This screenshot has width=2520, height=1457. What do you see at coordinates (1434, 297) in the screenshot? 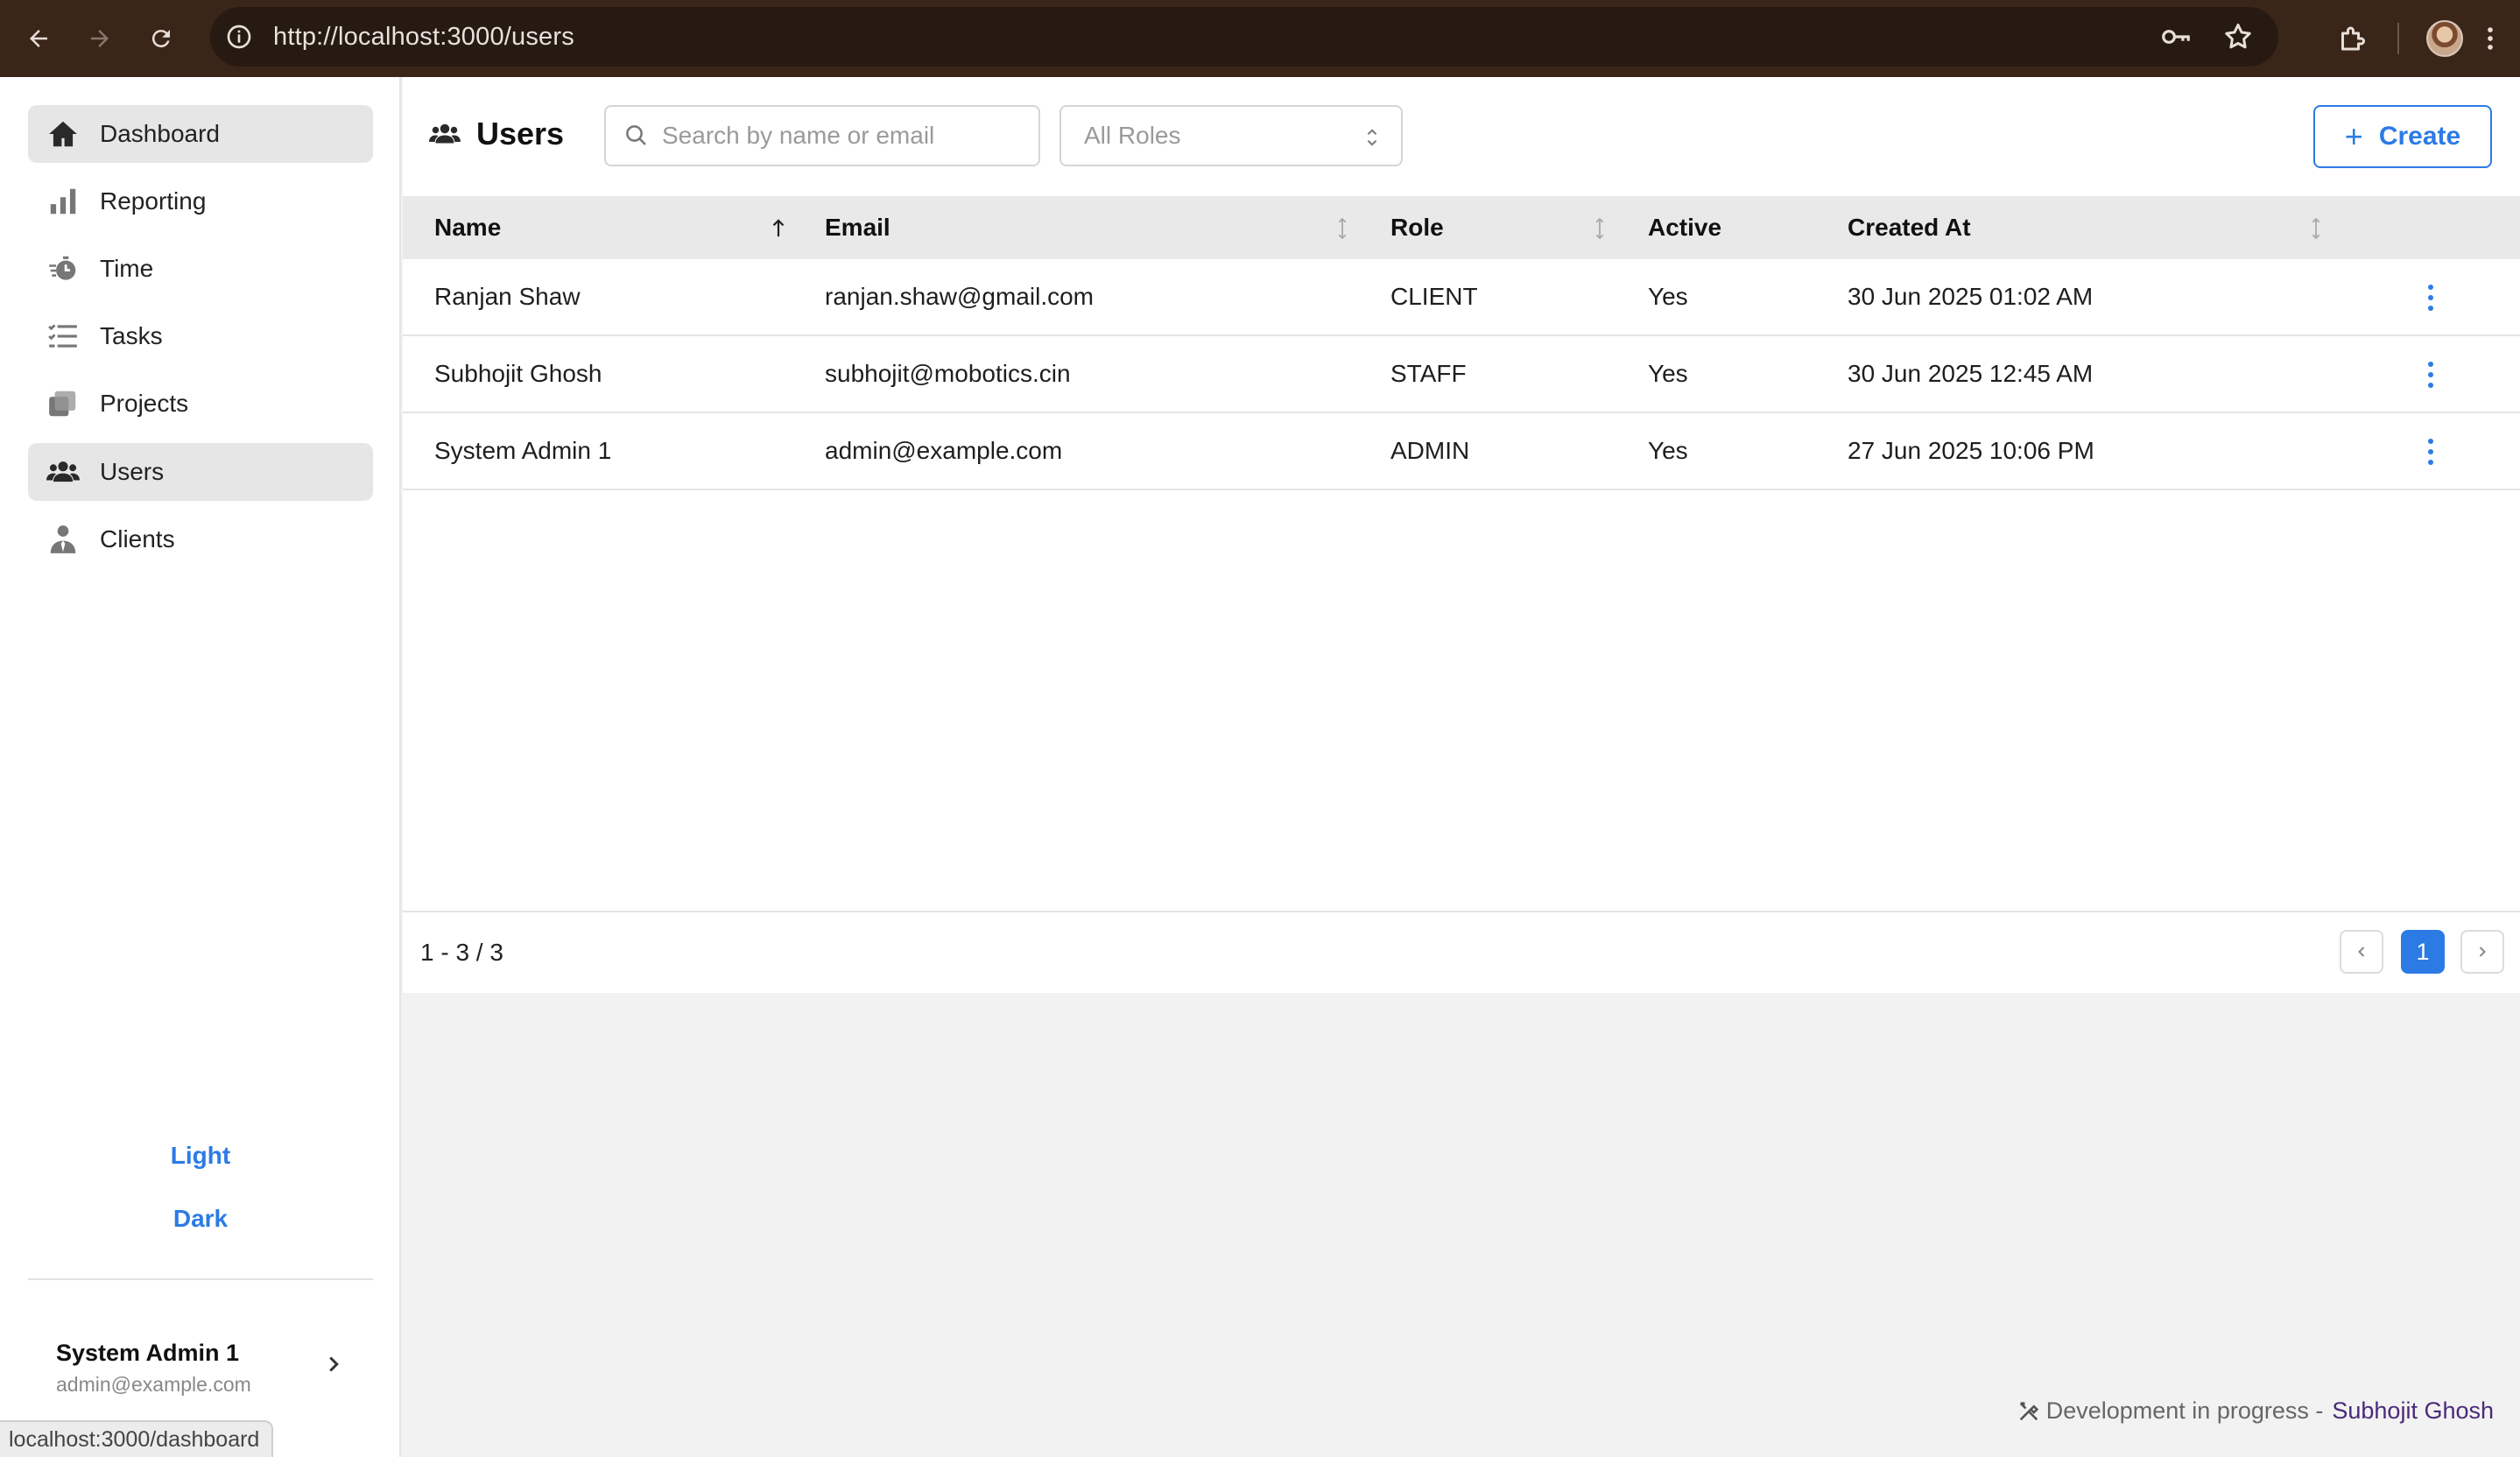
I see `cell-role: CLIENT` at bounding box center [1434, 297].